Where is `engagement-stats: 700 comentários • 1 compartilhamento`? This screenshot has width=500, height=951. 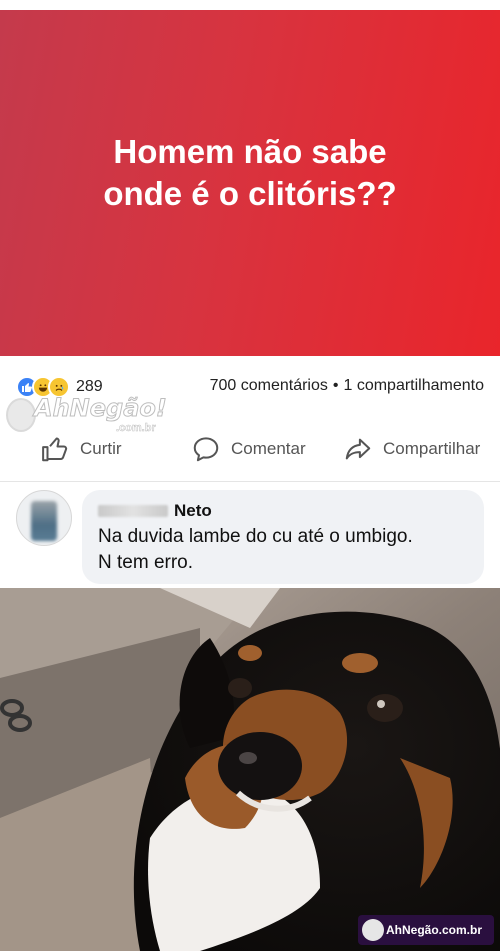
engagement-stats: 700 comentários • 1 compartilhamento is located at coordinates (347, 386).